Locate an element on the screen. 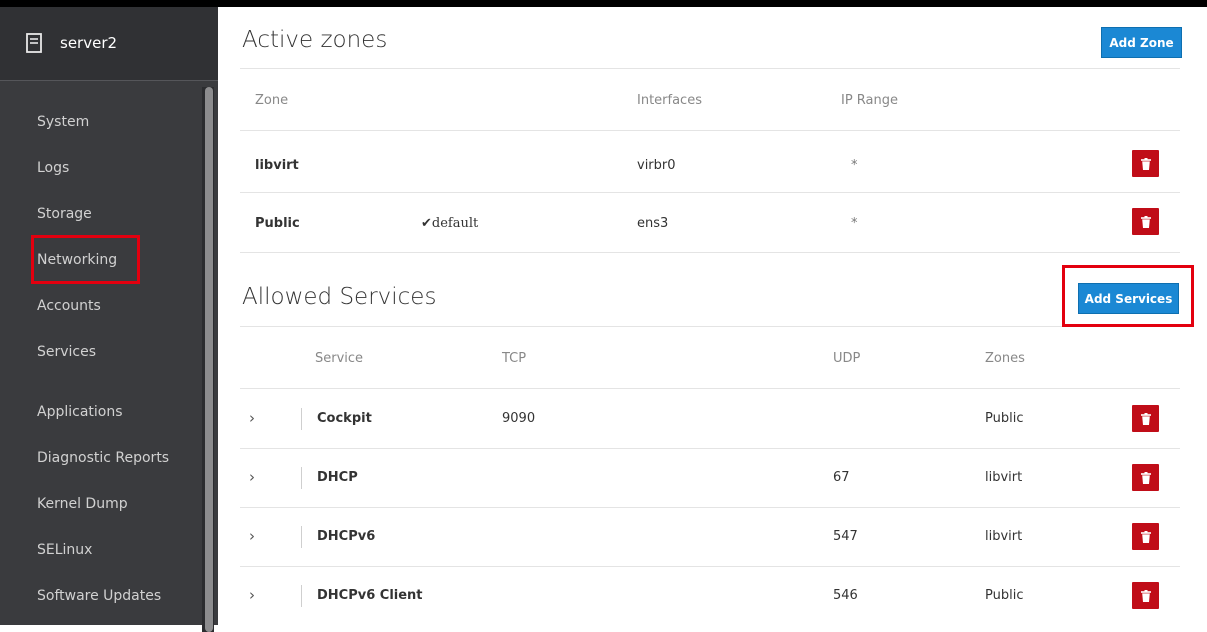 The height and width of the screenshot is (632, 1207). host-switcher: server2 is located at coordinates (109, 44).